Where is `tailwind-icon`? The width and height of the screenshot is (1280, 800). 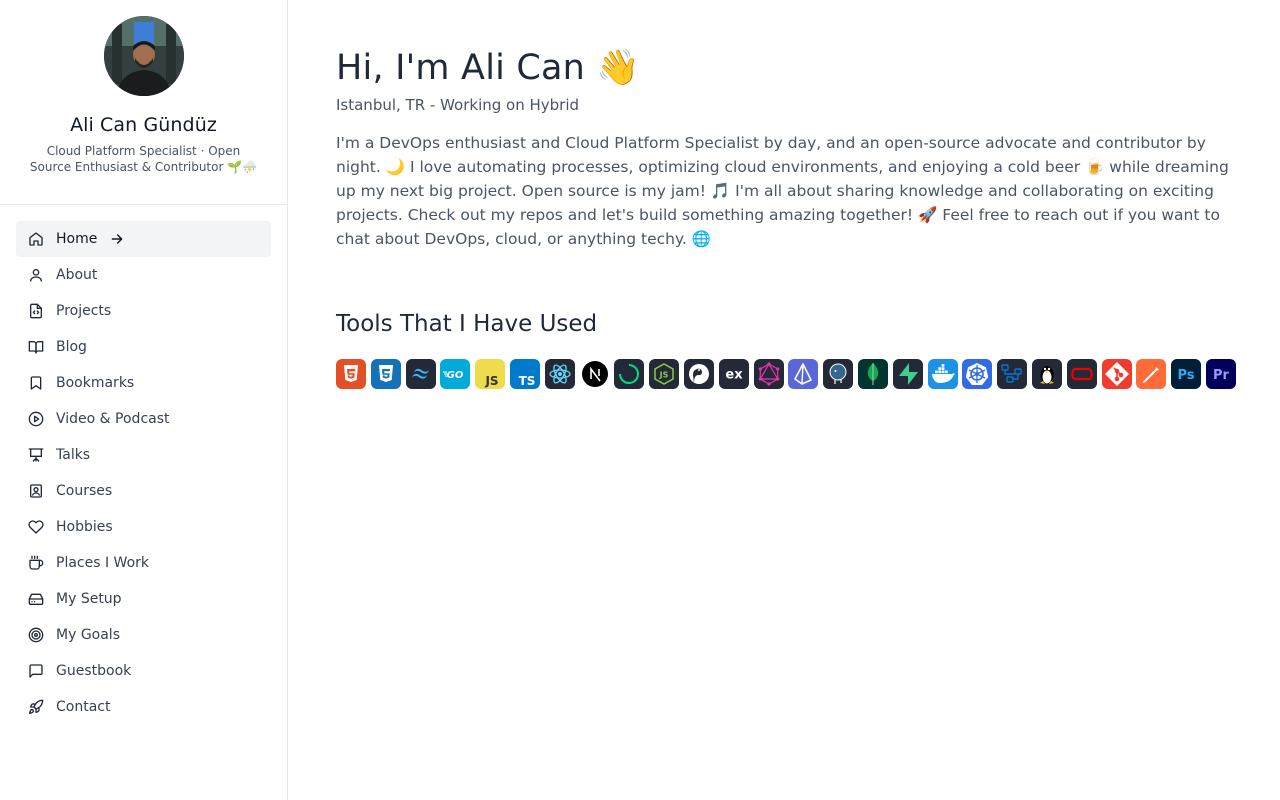
tailwind-icon is located at coordinates (420, 374).